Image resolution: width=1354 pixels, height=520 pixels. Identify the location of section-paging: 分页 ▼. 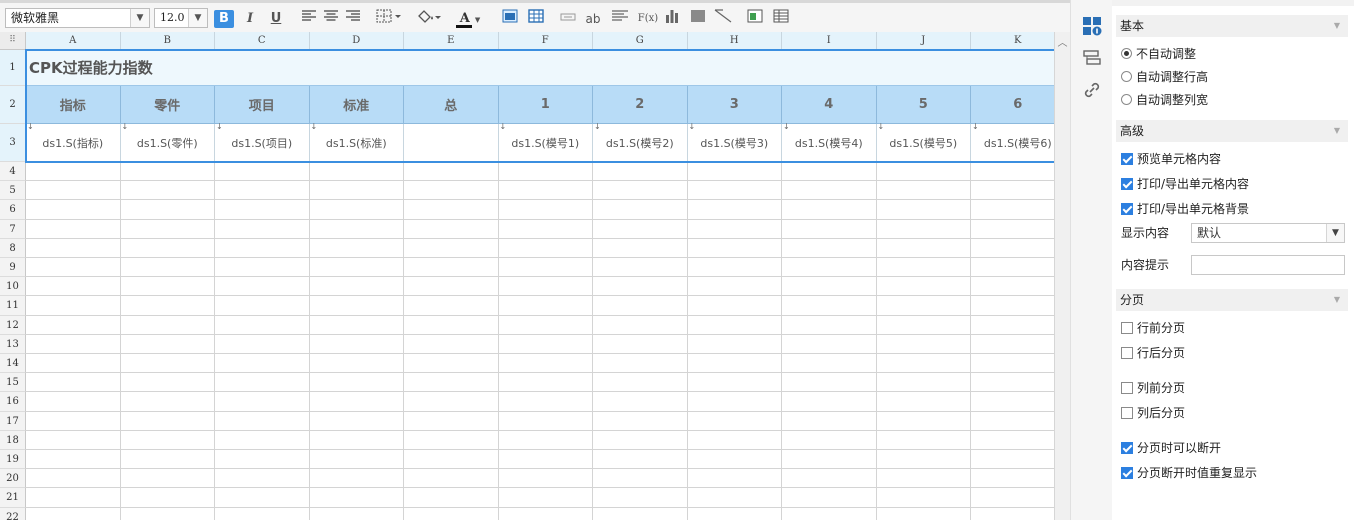
(1232, 300).